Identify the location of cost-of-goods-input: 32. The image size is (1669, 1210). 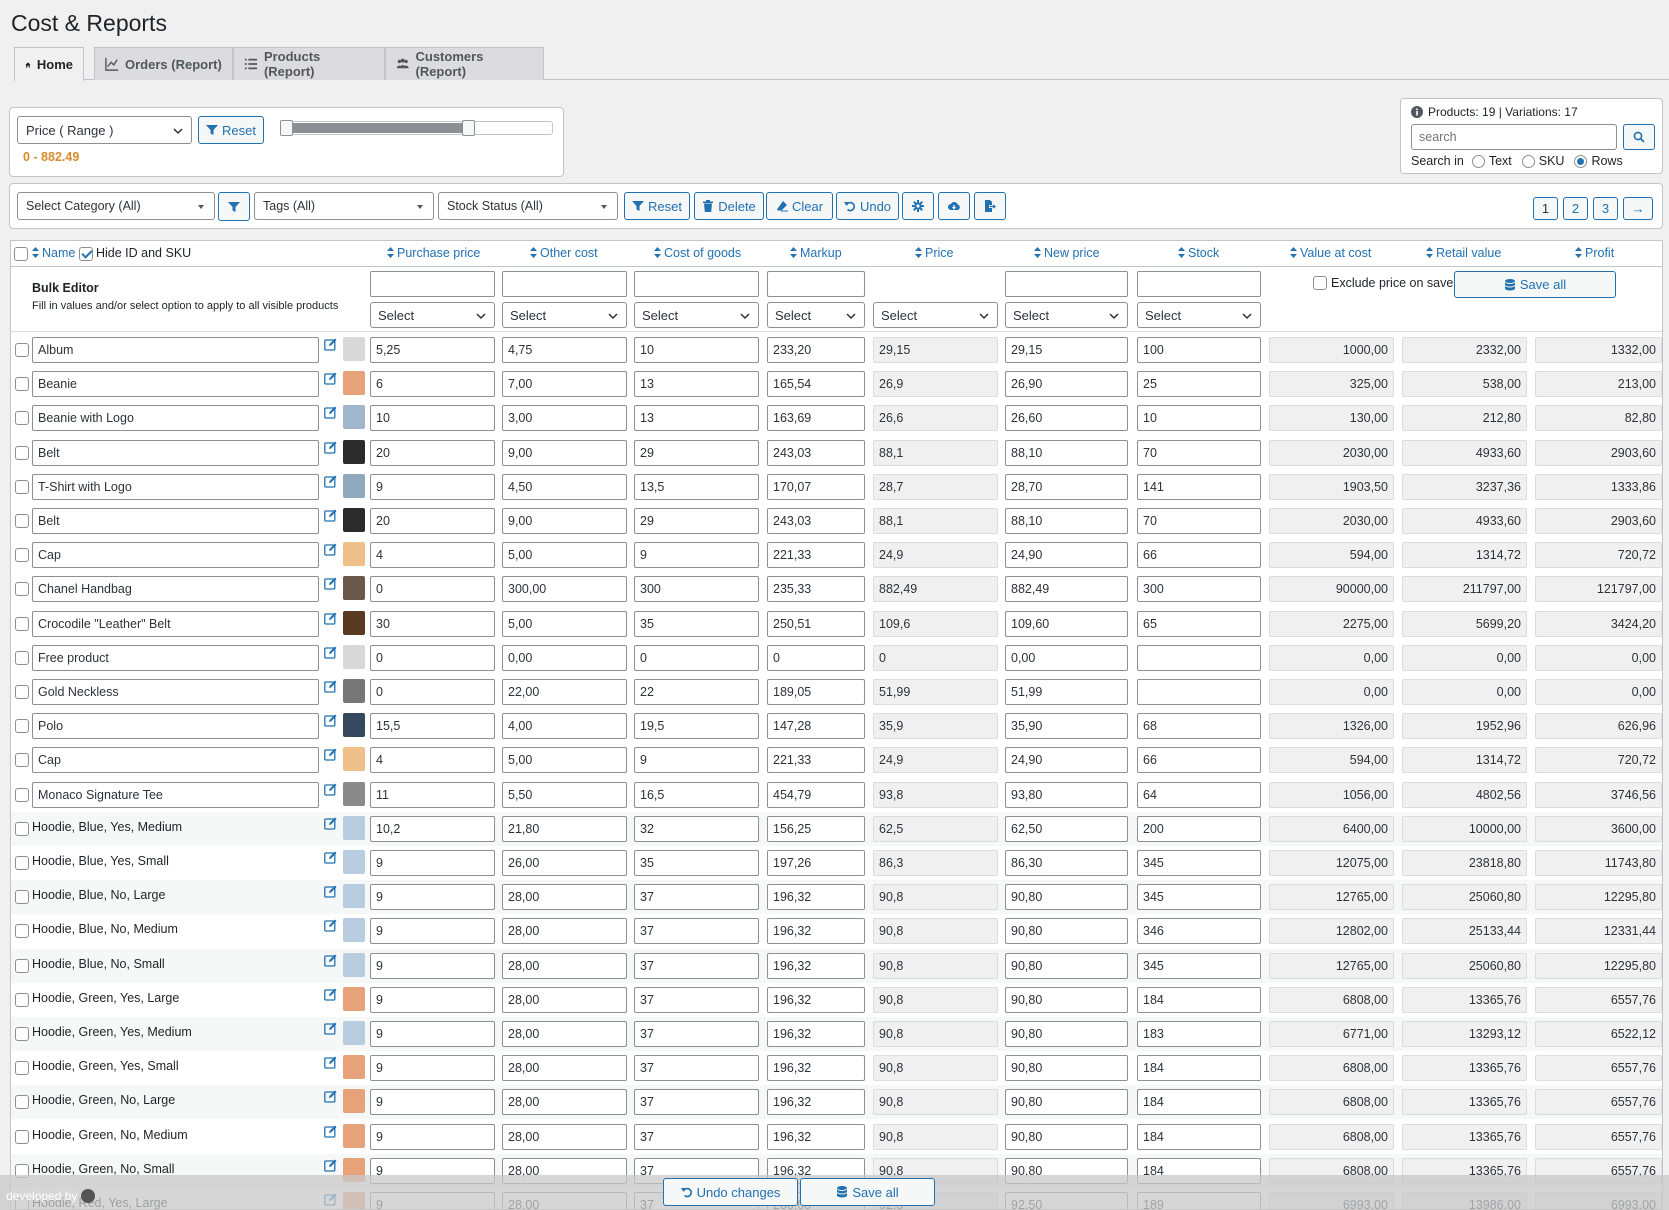
(696, 828).